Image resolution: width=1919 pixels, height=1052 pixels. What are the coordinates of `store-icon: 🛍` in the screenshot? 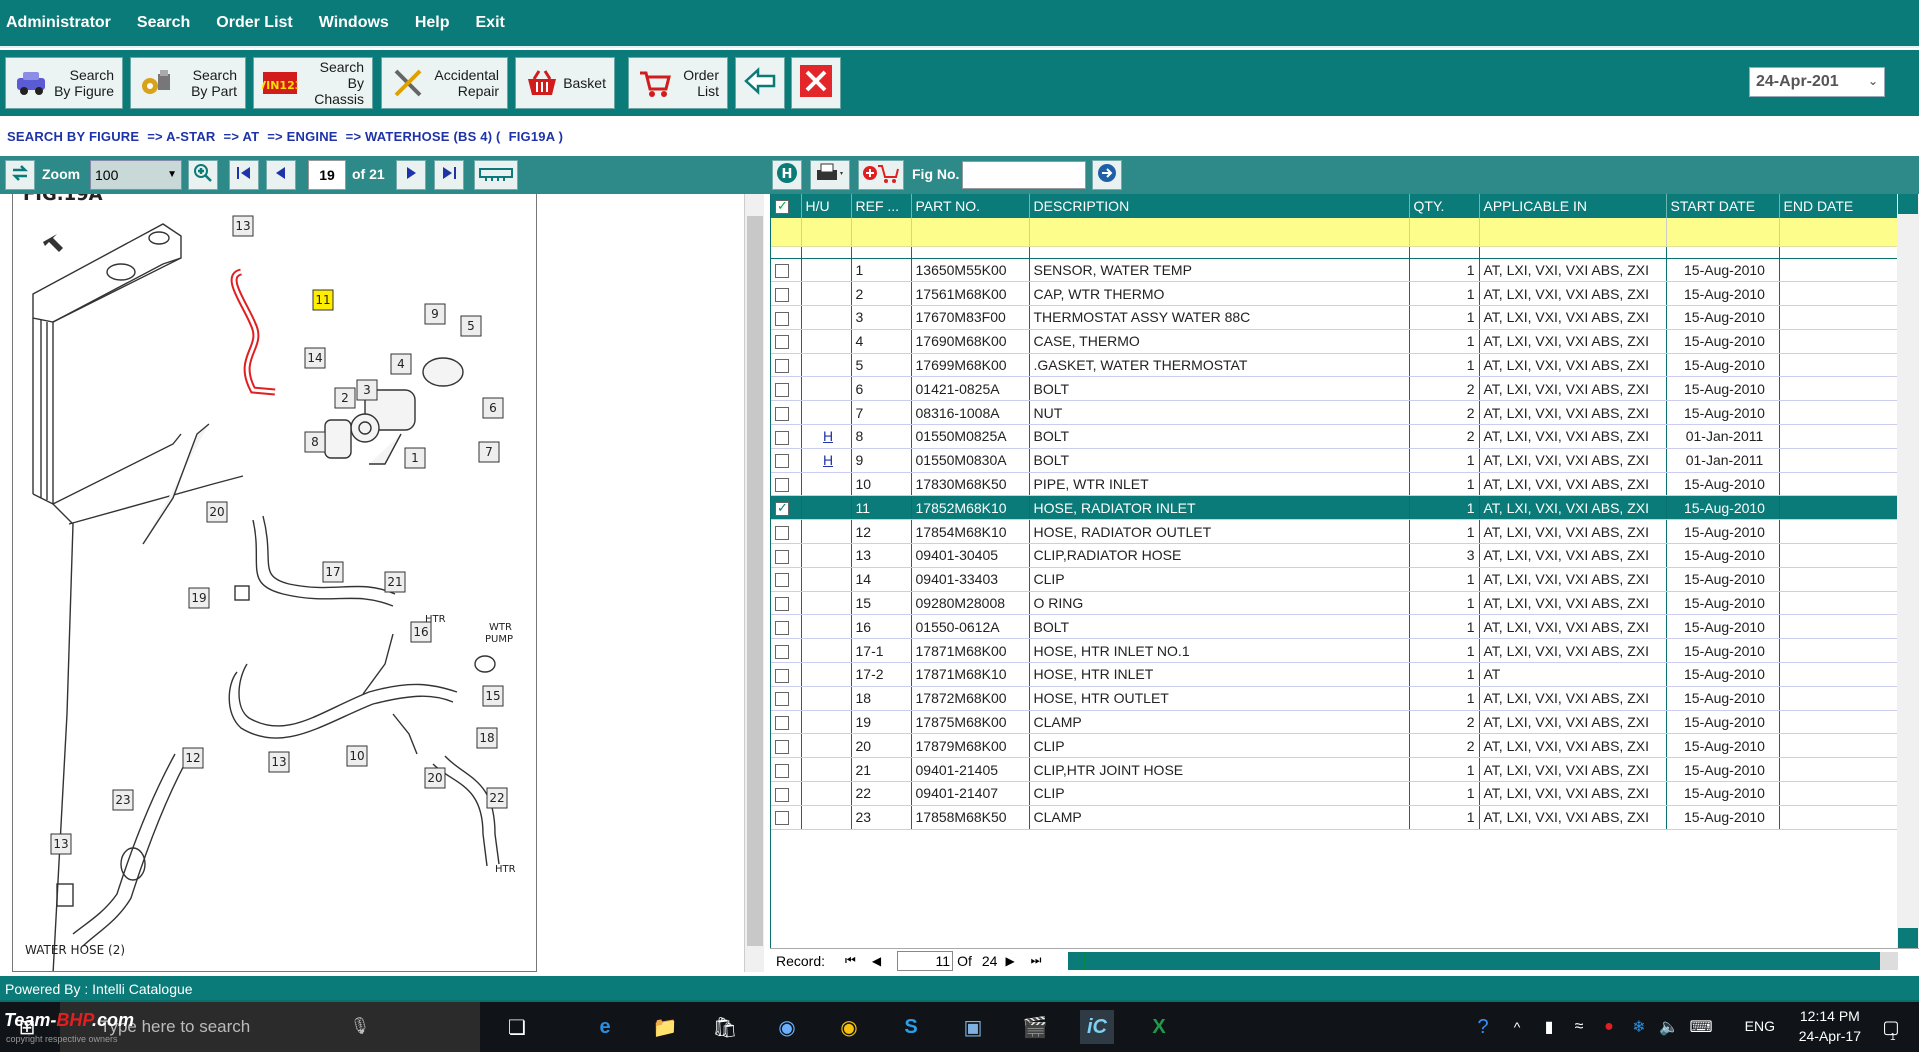 It's located at (725, 1027).